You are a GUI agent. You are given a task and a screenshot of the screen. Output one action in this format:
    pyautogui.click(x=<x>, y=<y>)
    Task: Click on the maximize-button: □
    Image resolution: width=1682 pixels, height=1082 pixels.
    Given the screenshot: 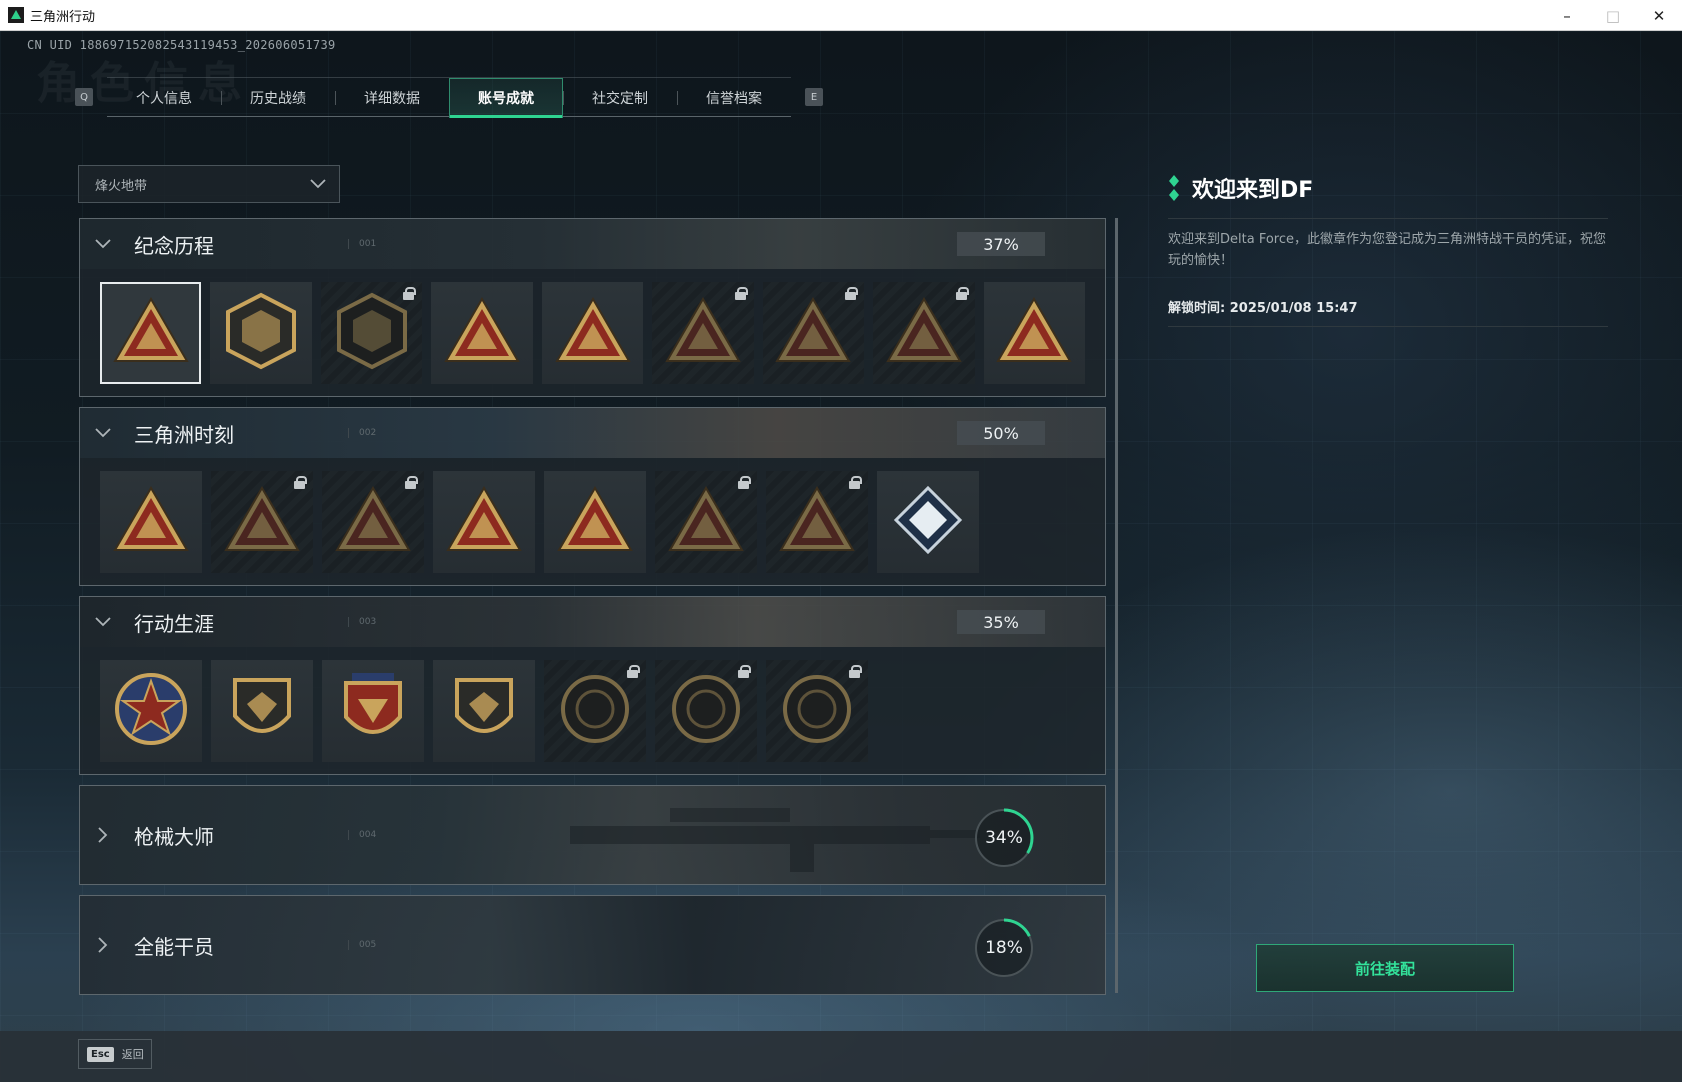 What is the action you would take?
    pyautogui.click(x=1613, y=15)
    